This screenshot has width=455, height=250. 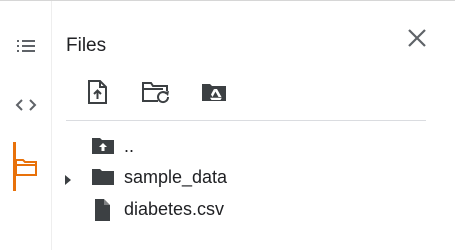 I want to click on file-icon, so click(x=103, y=212).